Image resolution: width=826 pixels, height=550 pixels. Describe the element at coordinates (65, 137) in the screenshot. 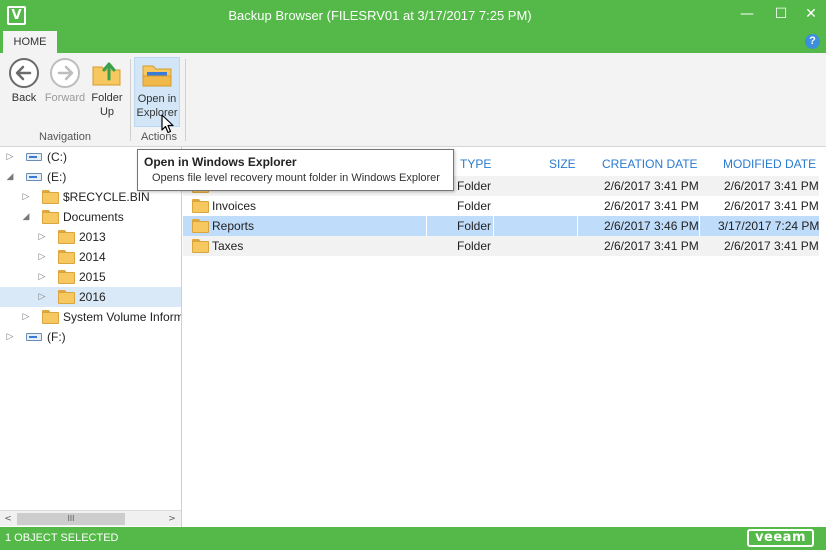

I see `navigation-group-label: Navigation` at that location.